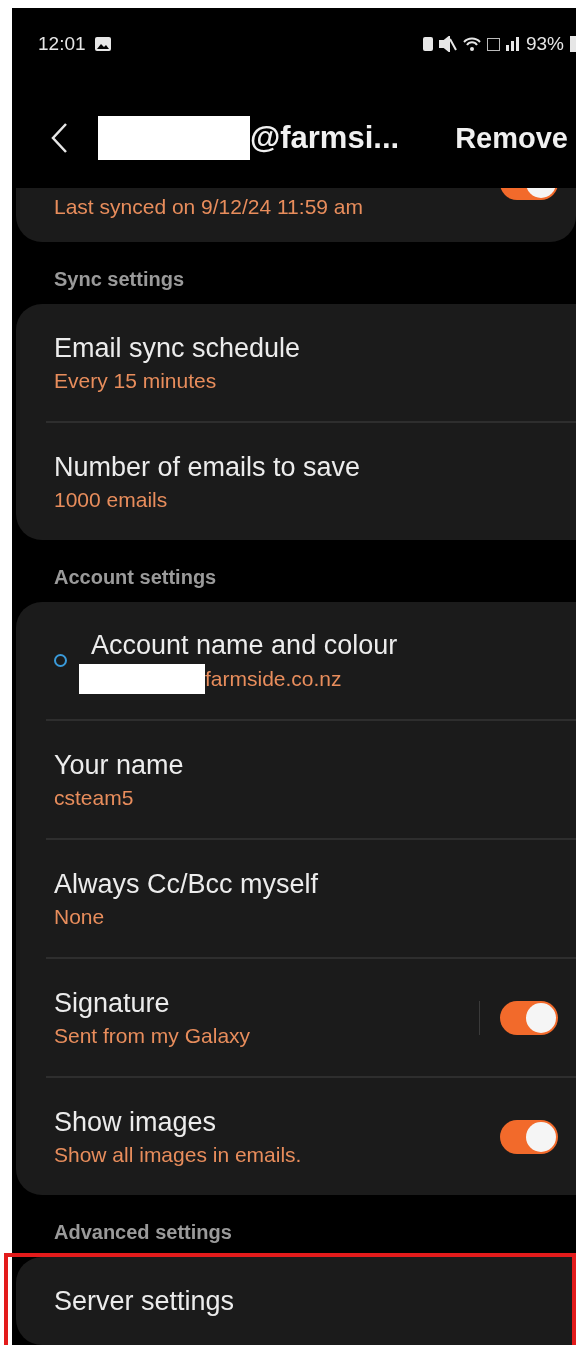  I want to click on remove-button: Remove, so click(515, 138).